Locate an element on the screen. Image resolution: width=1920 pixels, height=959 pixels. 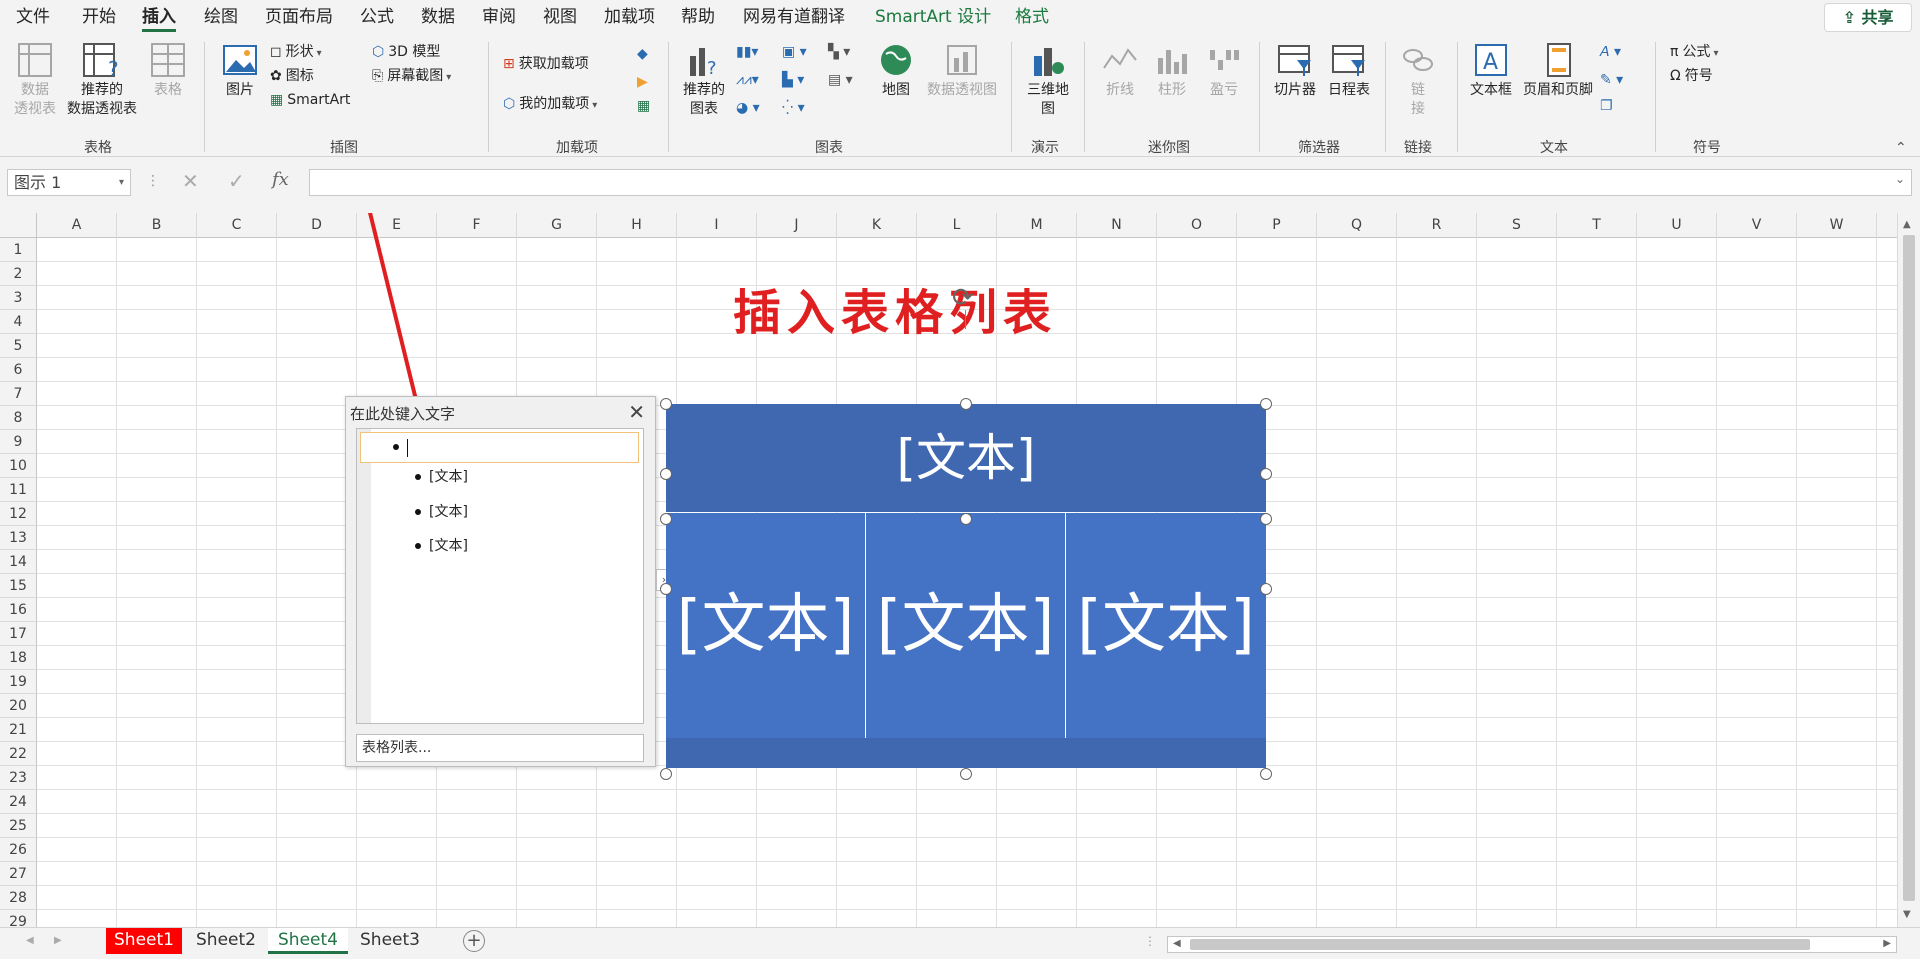
people-graph-button: ▦ is located at coordinates (643, 106).